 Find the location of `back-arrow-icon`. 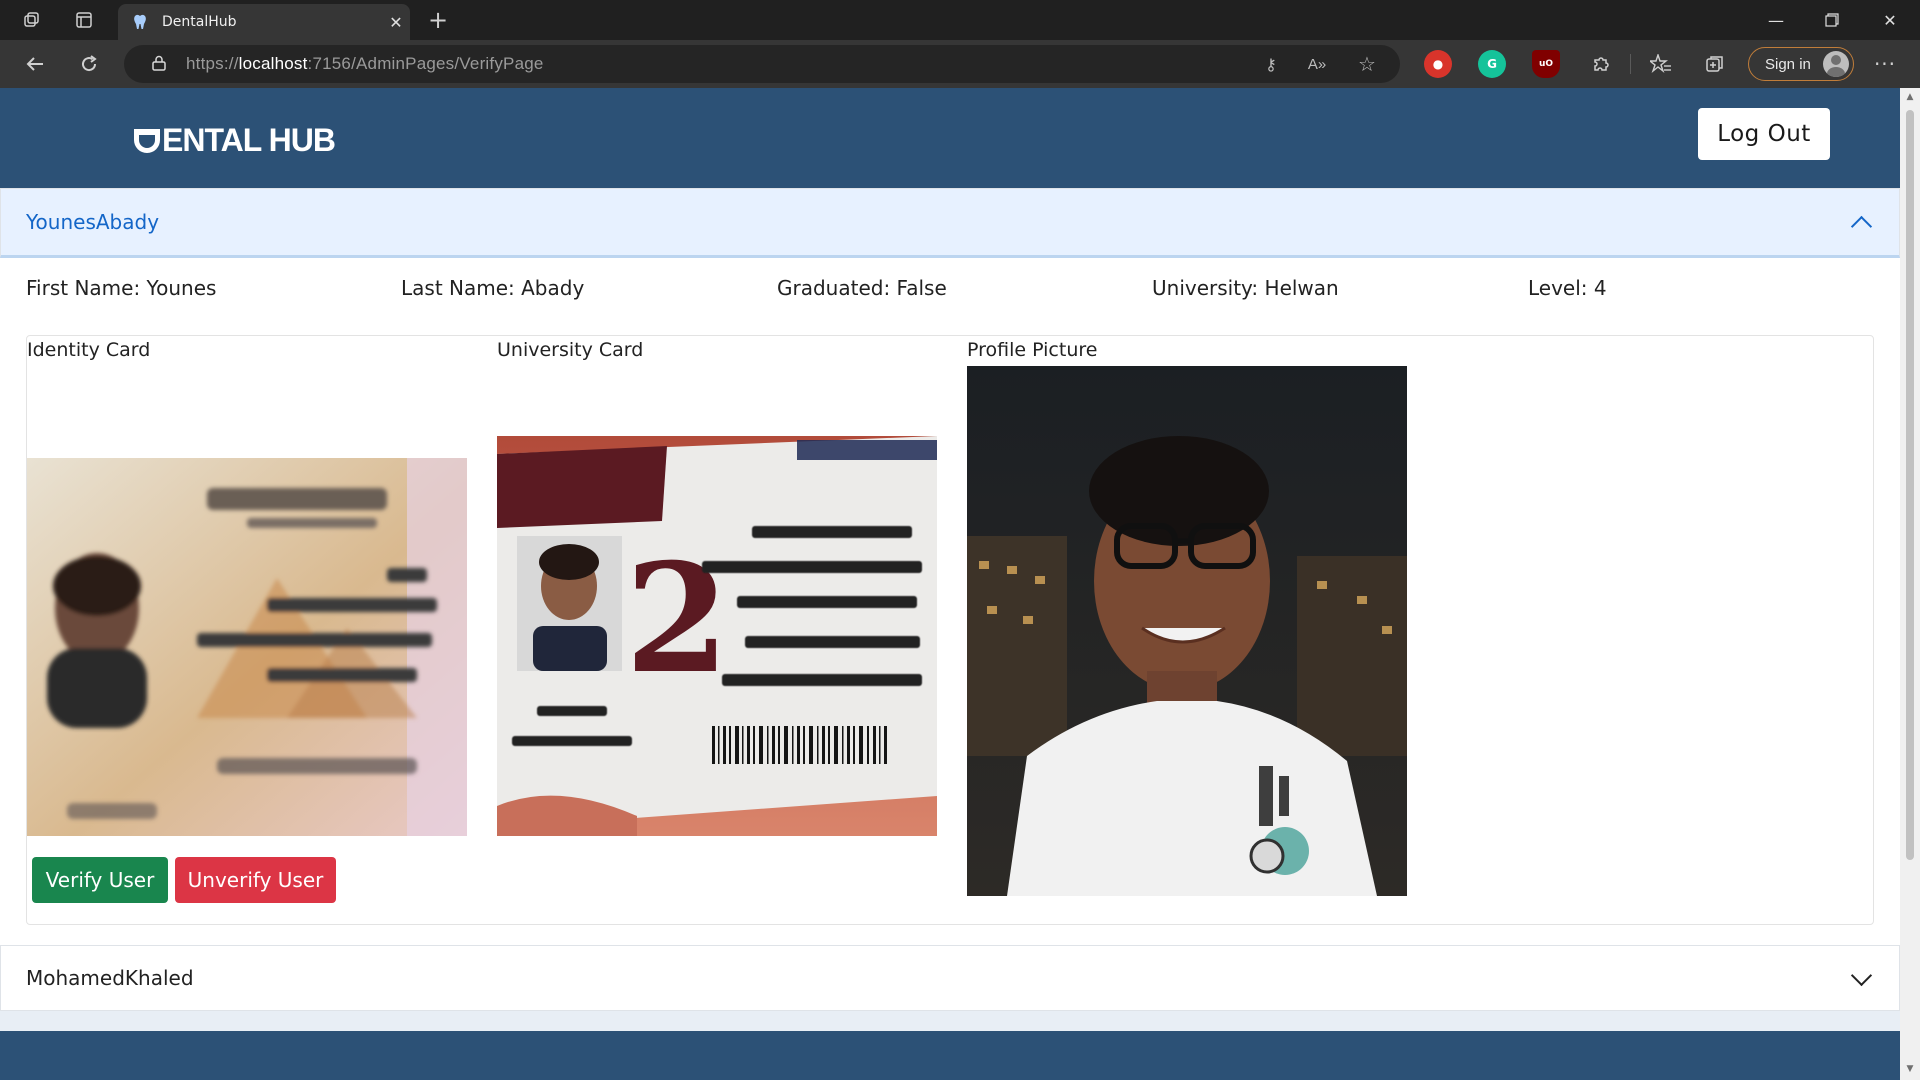

back-arrow-icon is located at coordinates (35, 64).